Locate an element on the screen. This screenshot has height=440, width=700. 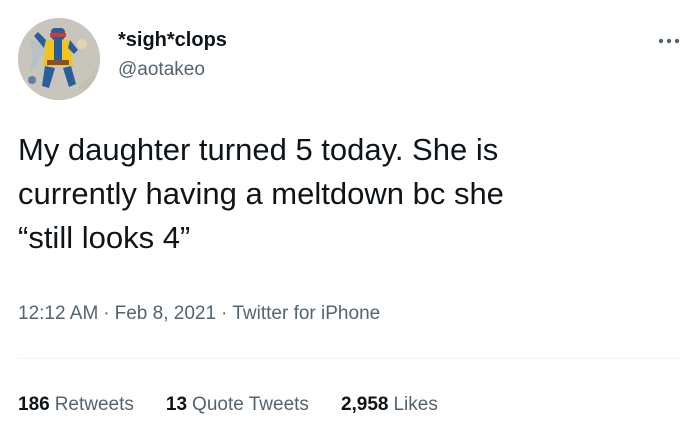
author-display-name: *sigh*clops is located at coordinates (172, 40).